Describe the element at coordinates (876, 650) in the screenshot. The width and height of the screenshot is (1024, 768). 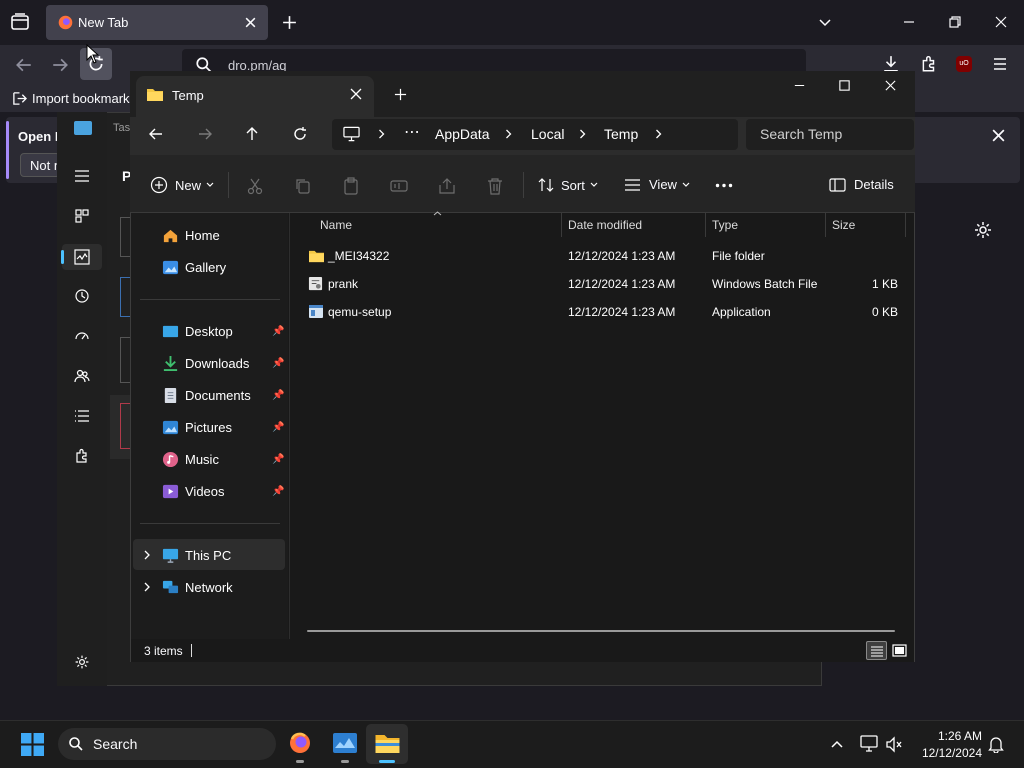
I see `details-view-button` at that location.